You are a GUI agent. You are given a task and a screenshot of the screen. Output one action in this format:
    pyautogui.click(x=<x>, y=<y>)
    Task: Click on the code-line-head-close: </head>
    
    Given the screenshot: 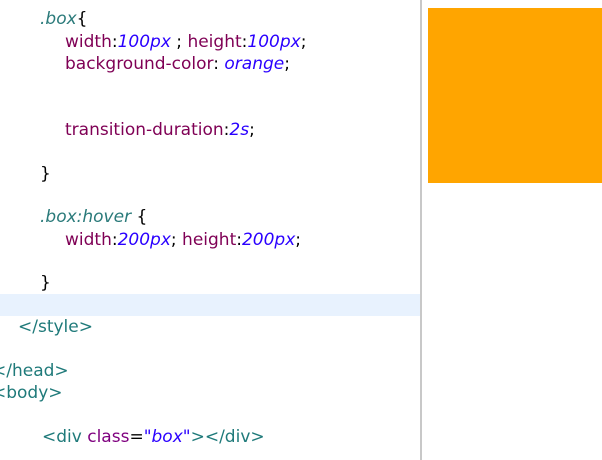 What is the action you would take?
    pyautogui.click(x=34, y=371)
    